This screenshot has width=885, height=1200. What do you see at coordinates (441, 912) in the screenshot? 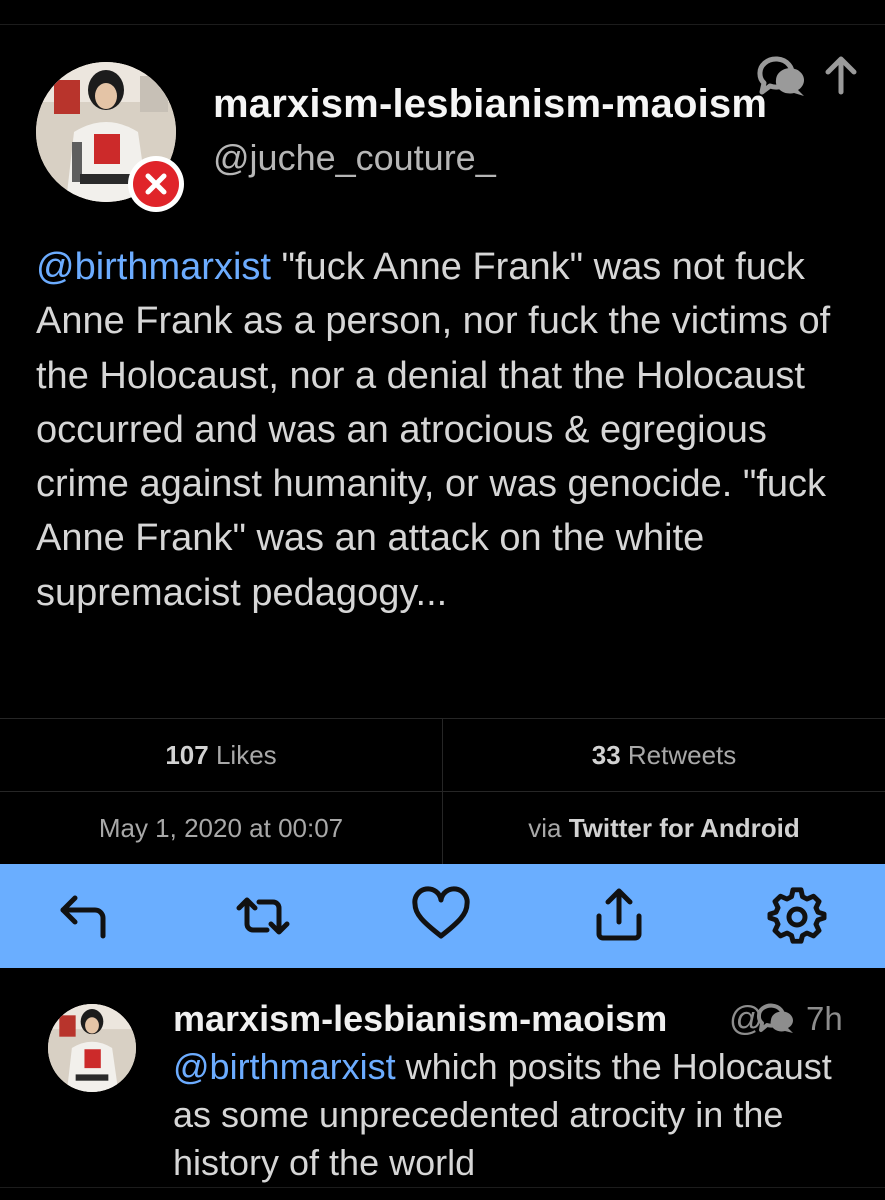
I see `heart-icon` at bounding box center [441, 912].